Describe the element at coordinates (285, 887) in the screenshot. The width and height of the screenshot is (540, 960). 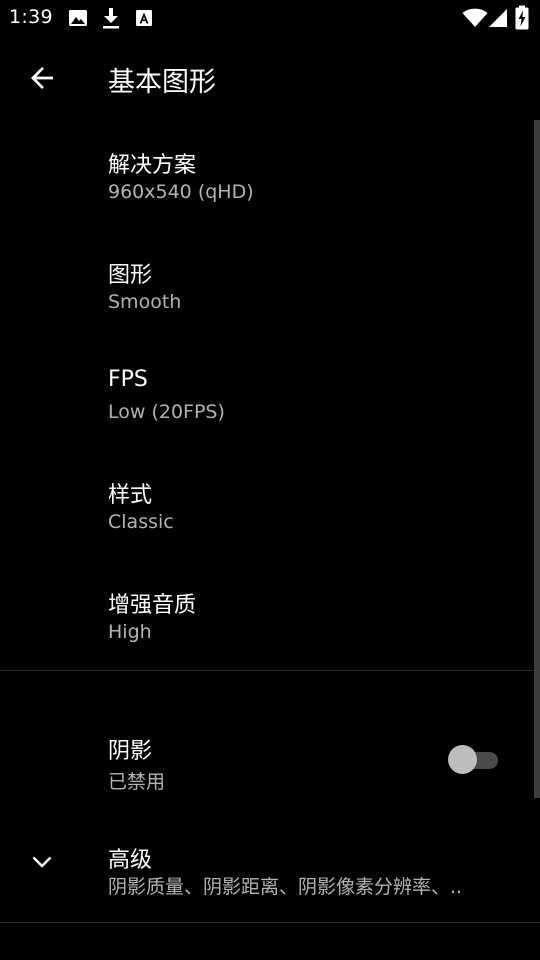
I see `pref-summary: 阴影质量、阴影距离、阴影像素分辨率、..` at that location.